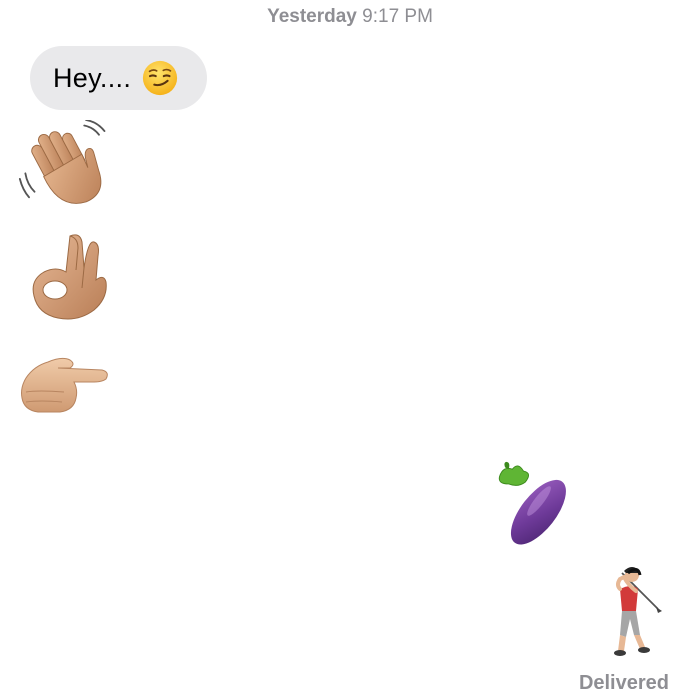 Image resolution: width=700 pixels, height=700 pixels. What do you see at coordinates (633, 612) in the screenshot?
I see `golfer-icon` at bounding box center [633, 612].